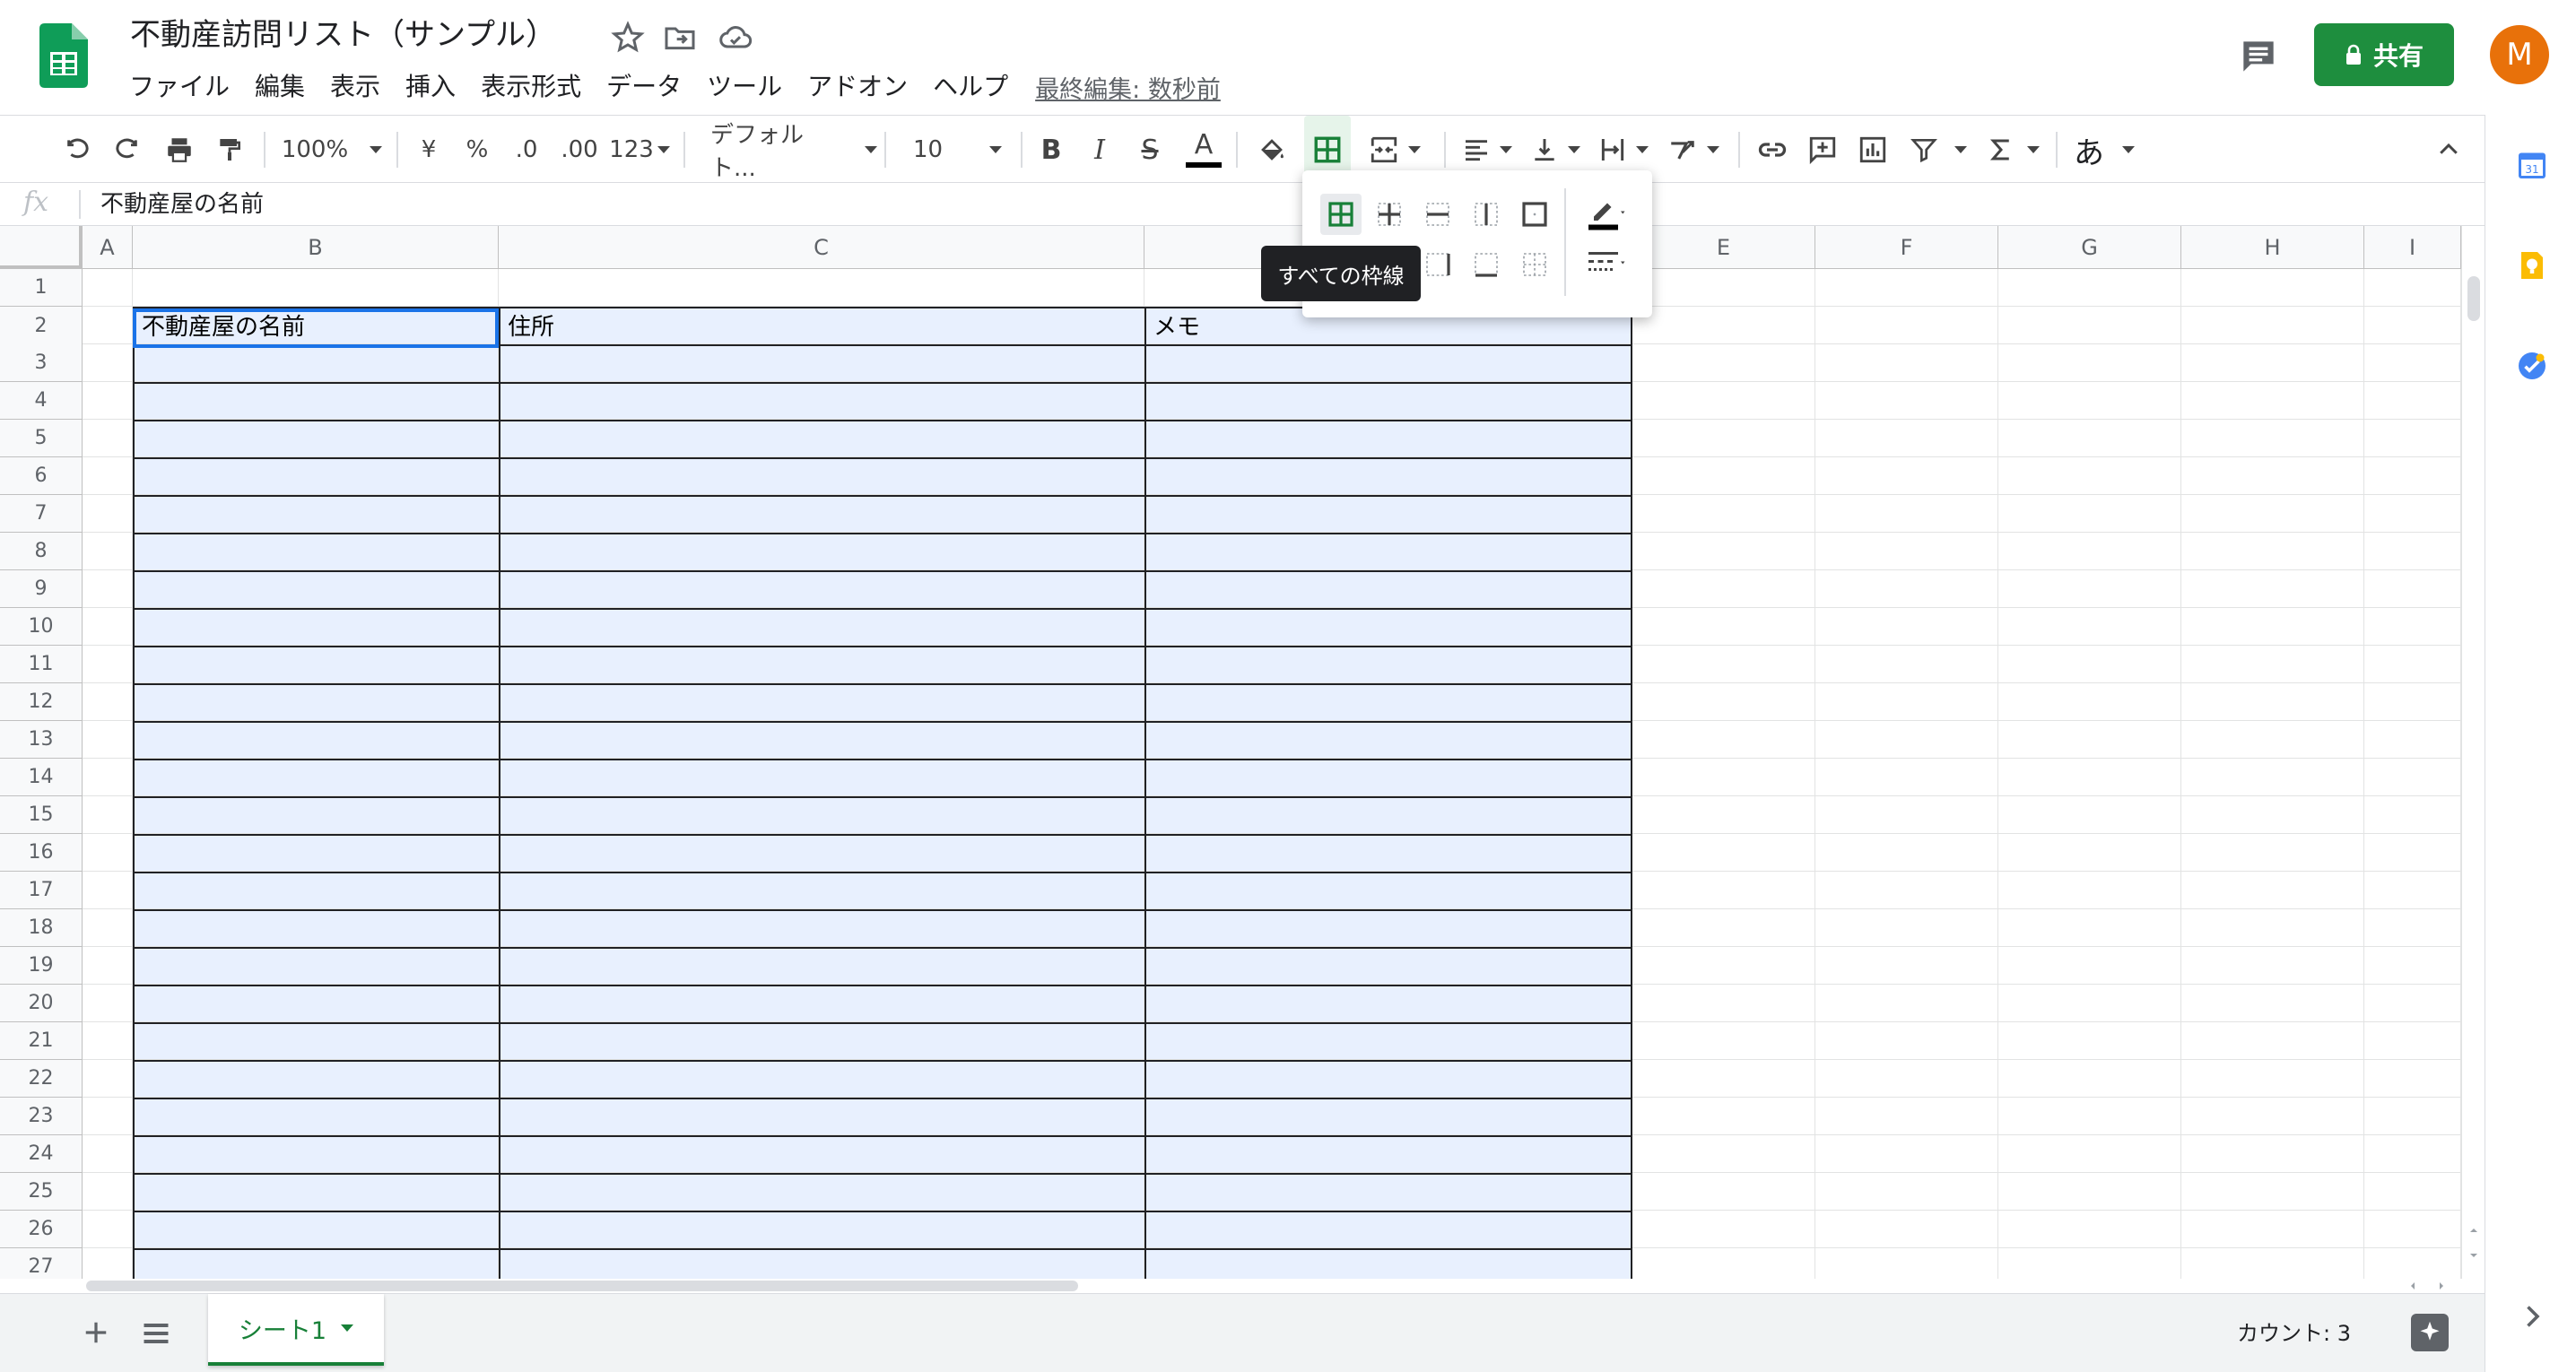  What do you see at coordinates (1203, 150) in the screenshot?
I see `text-color-button: A` at bounding box center [1203, 150].